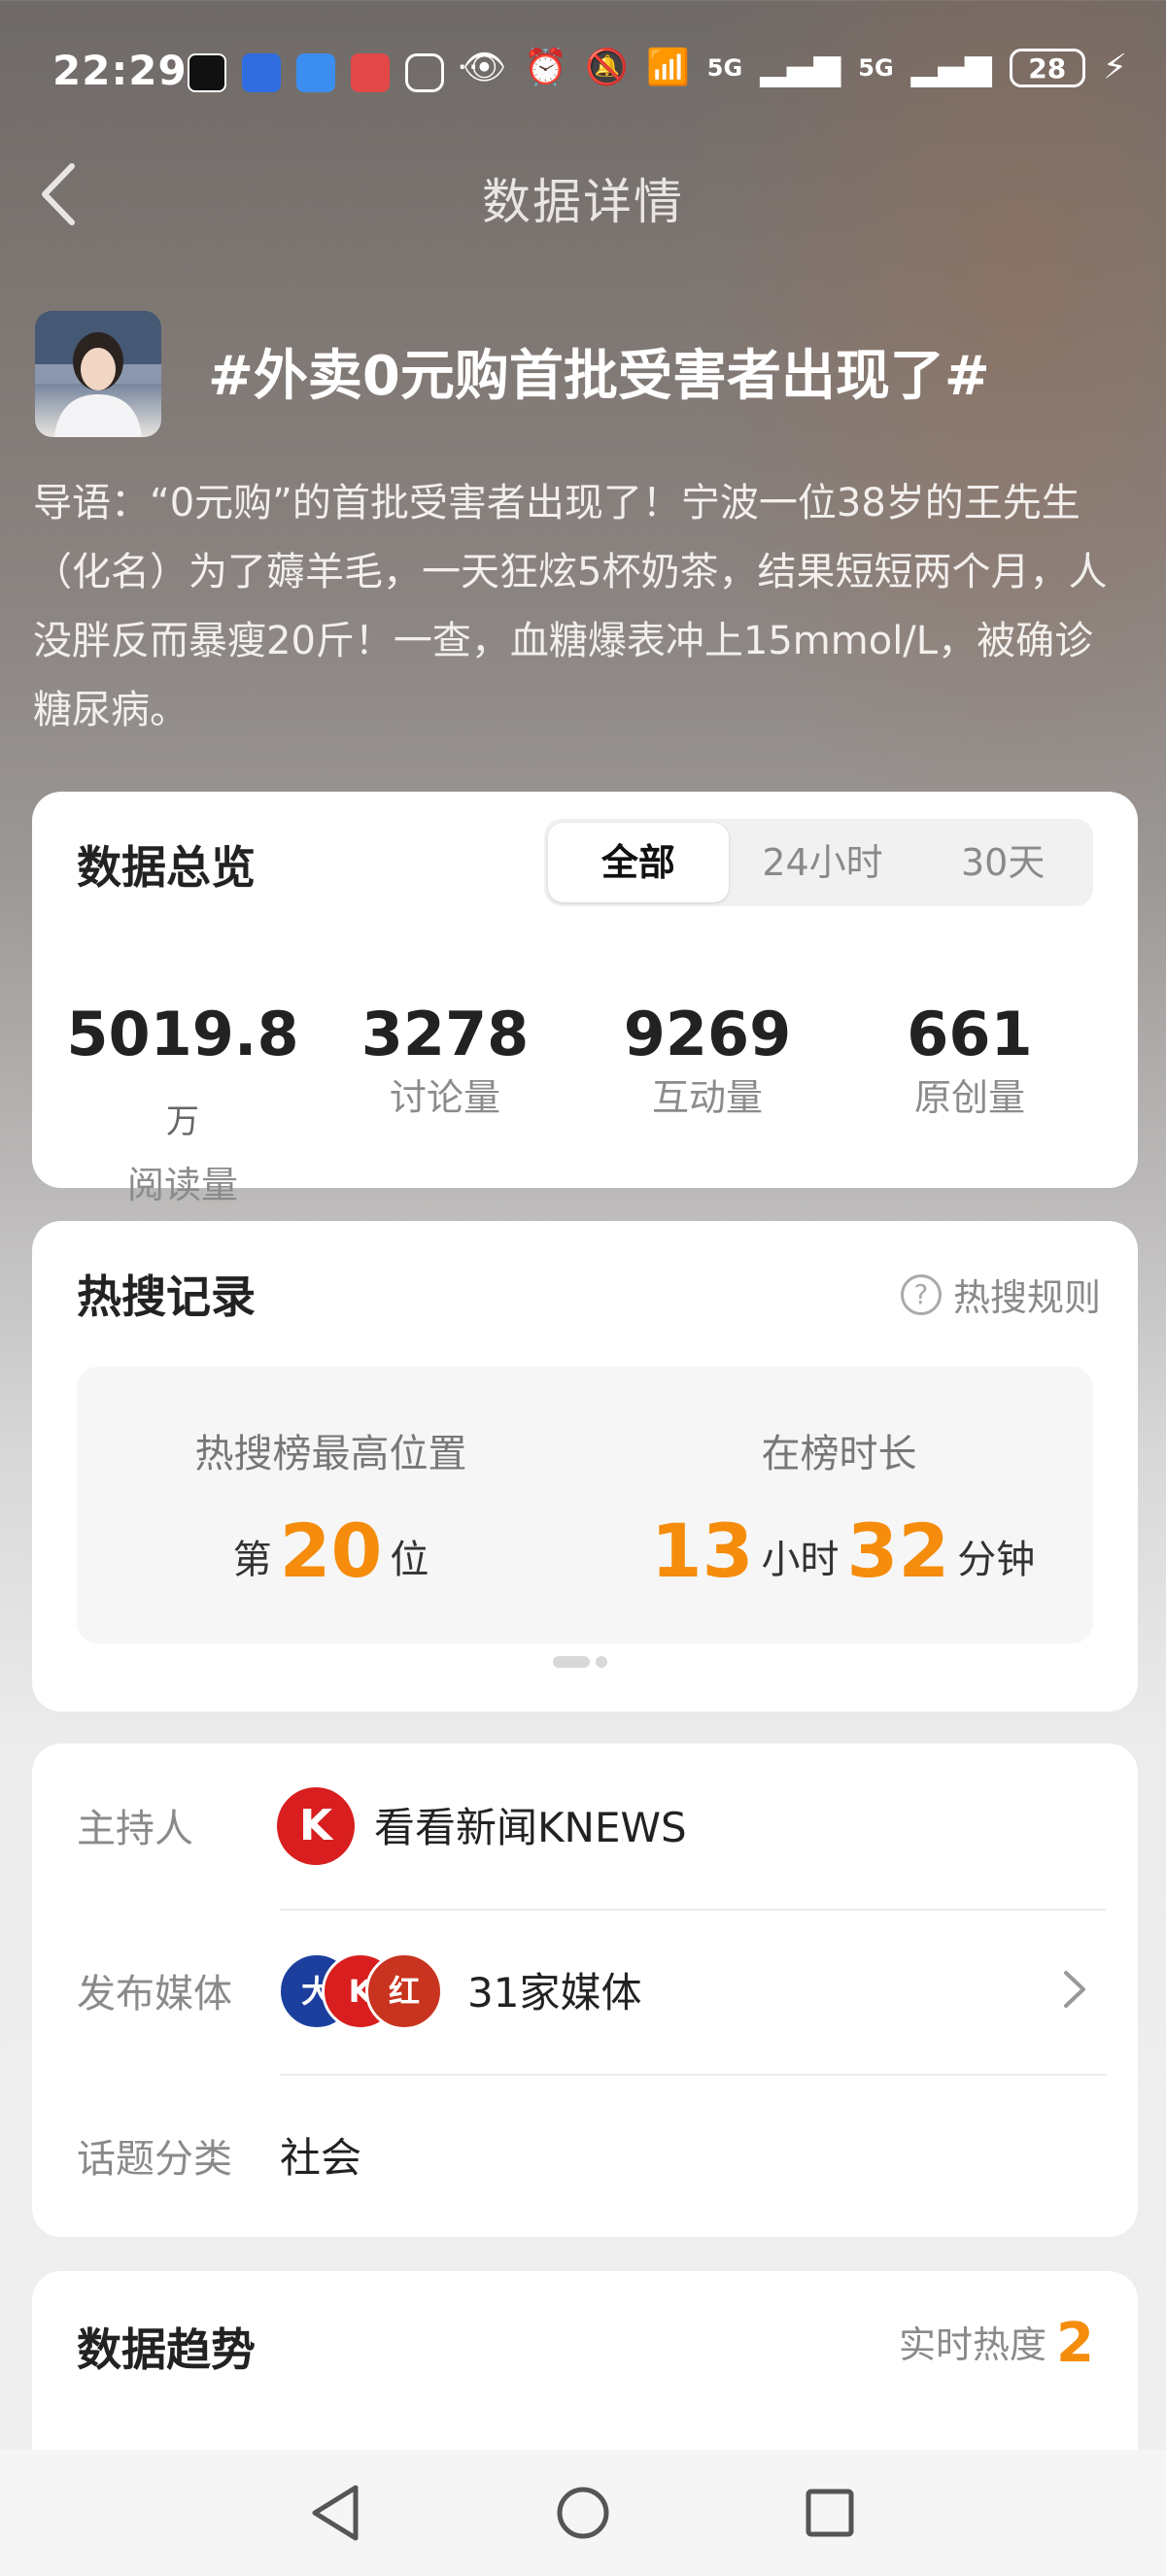  I want to click on duration-block: 在榜时长 13 小时 32 分钟, so click(839, 1512).